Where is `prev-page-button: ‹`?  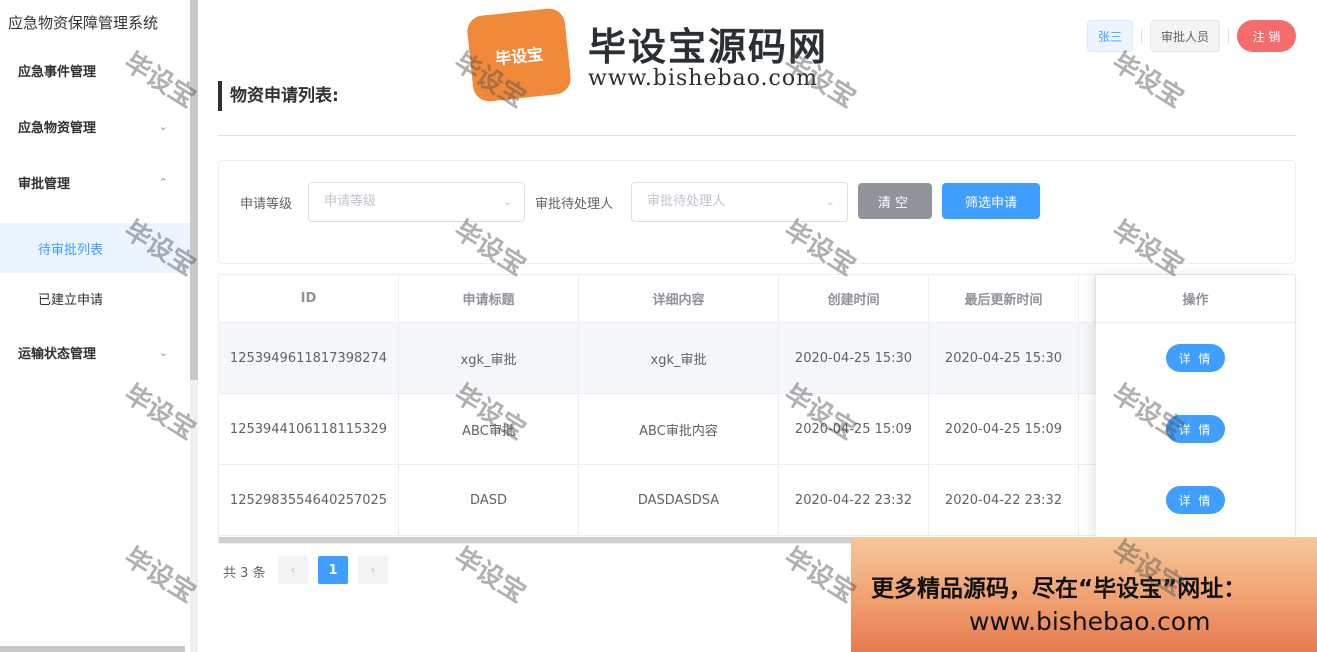
prev-page-button: ‹ is located at coordinates (293, 570).